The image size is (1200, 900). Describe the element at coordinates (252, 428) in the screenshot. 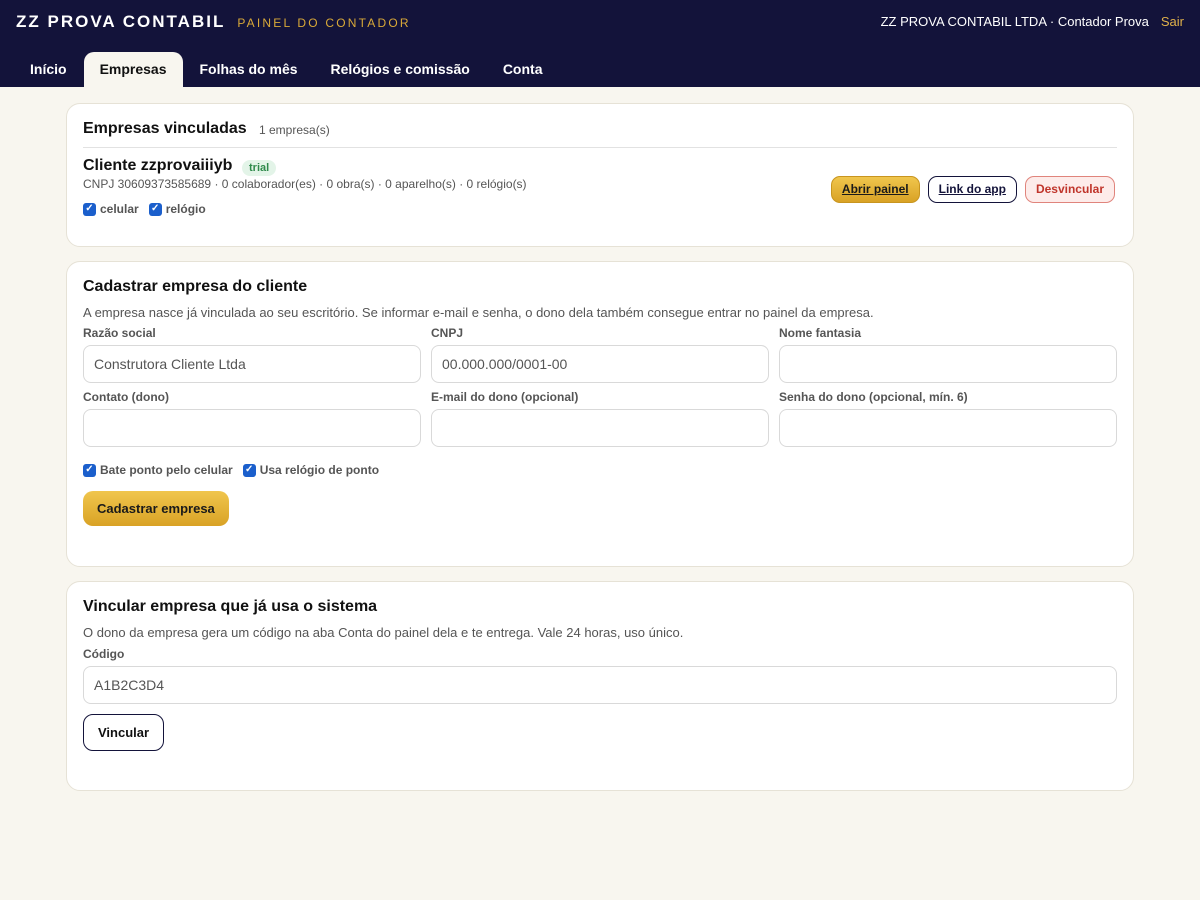

I see `contato-input` at that location.